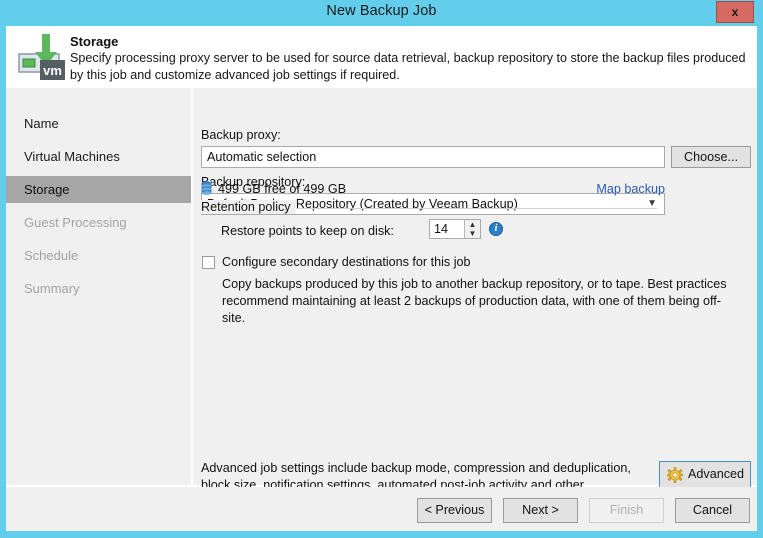 Image resolution: width=763 pixels, height=538 pixels. Describe the element at coordinates (455, 229) in the screenshot. I see `restore-points-stepper: 14 ▲ ▼` at that location.